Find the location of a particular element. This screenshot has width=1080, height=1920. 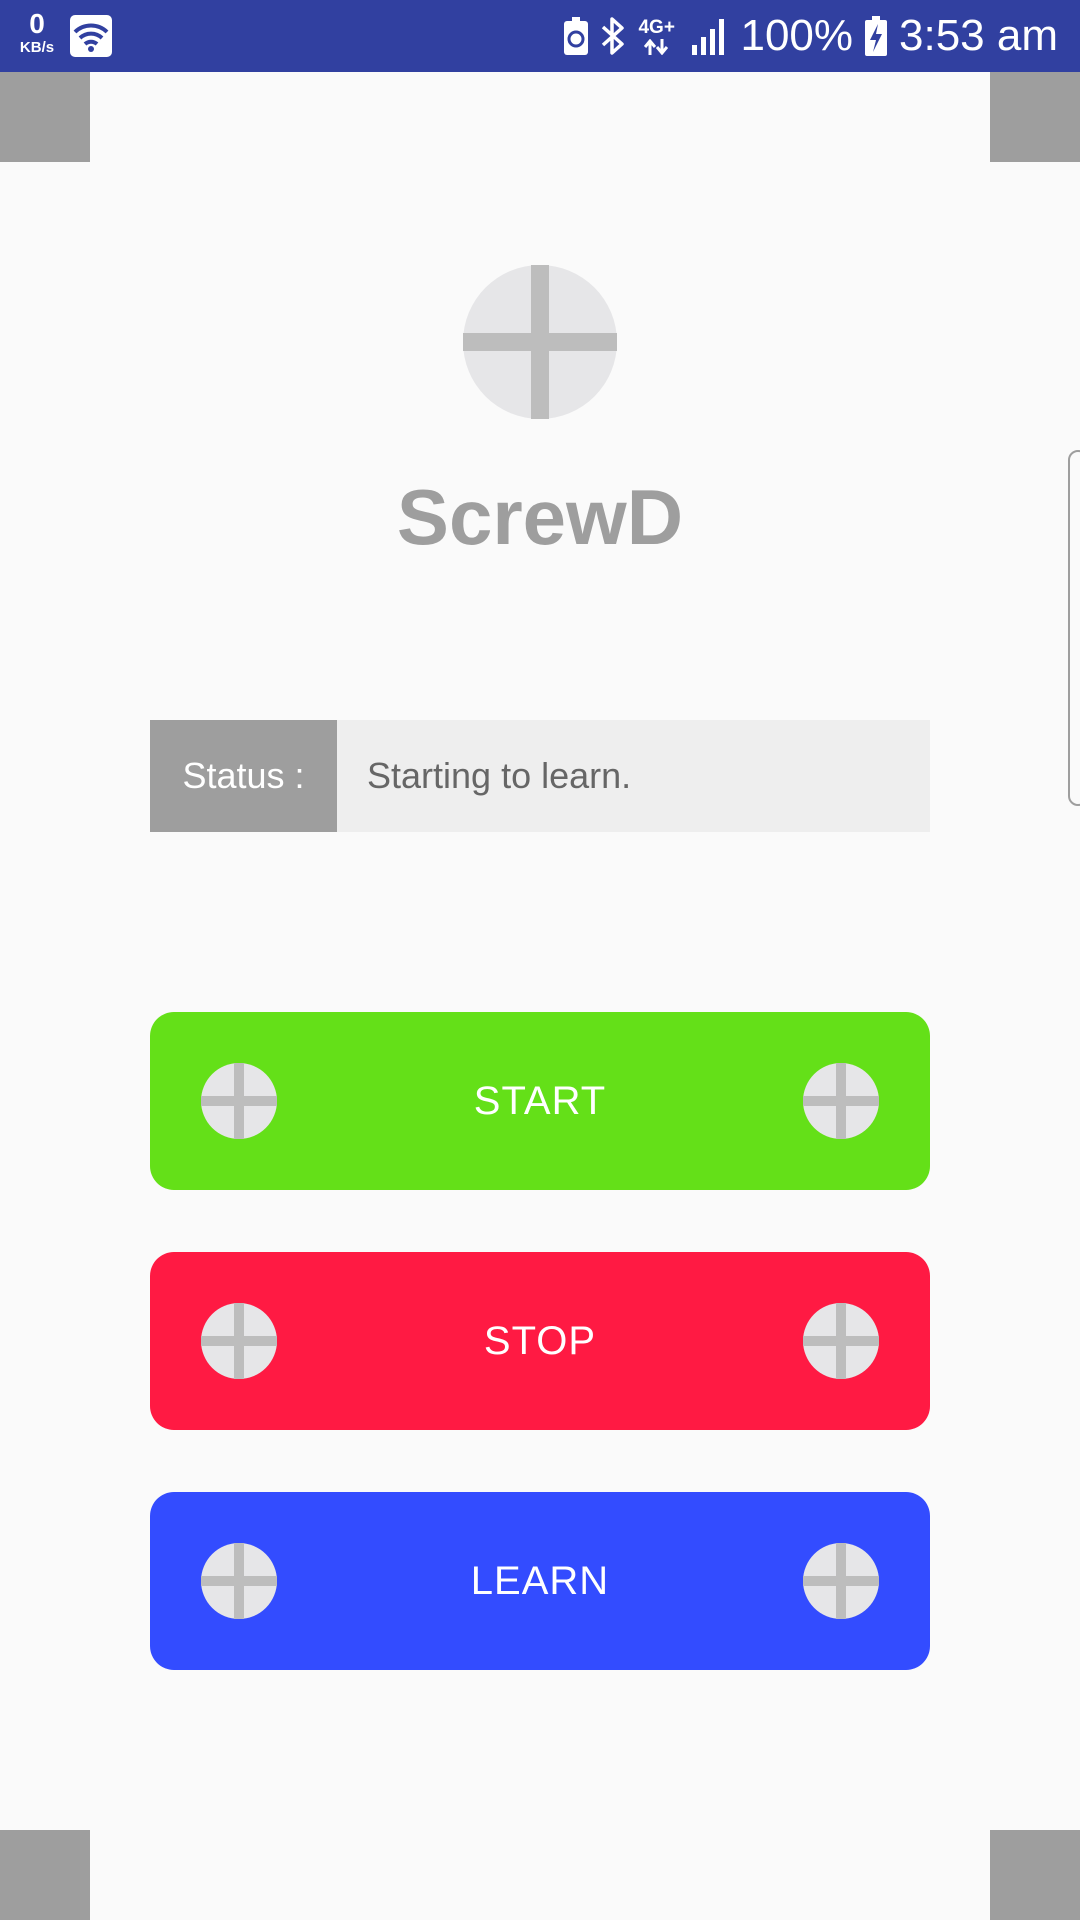

stop-button: STOP is located at coordinates (540, 1341).